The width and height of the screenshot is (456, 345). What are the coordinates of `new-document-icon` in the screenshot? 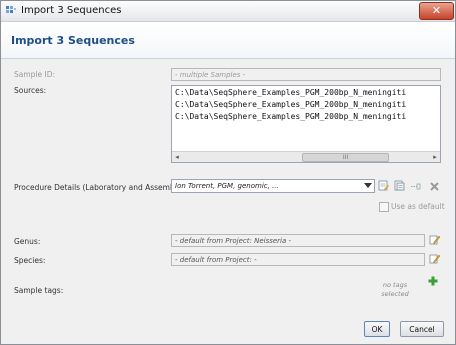 It's located at (399, 185).